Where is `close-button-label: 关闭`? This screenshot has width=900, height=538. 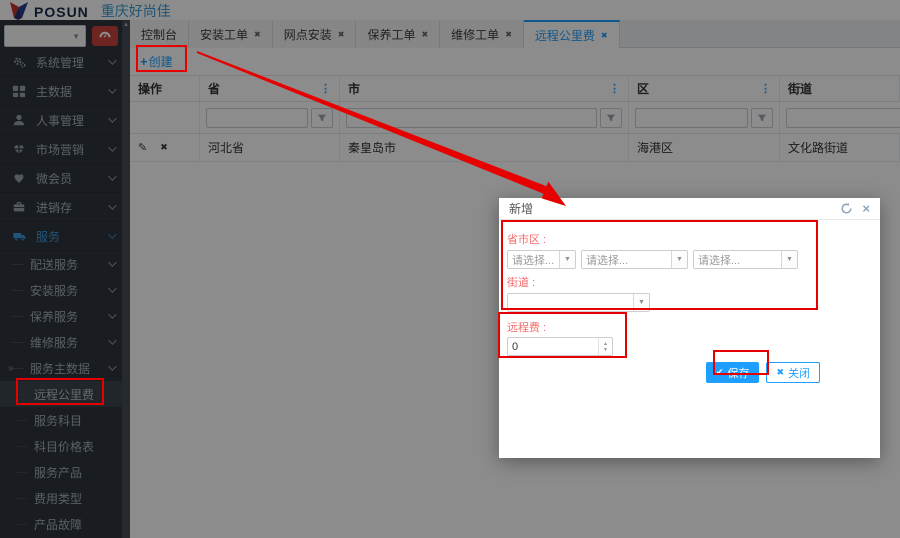
close-button-label: 关闭 is located at coordinates (799, 373).